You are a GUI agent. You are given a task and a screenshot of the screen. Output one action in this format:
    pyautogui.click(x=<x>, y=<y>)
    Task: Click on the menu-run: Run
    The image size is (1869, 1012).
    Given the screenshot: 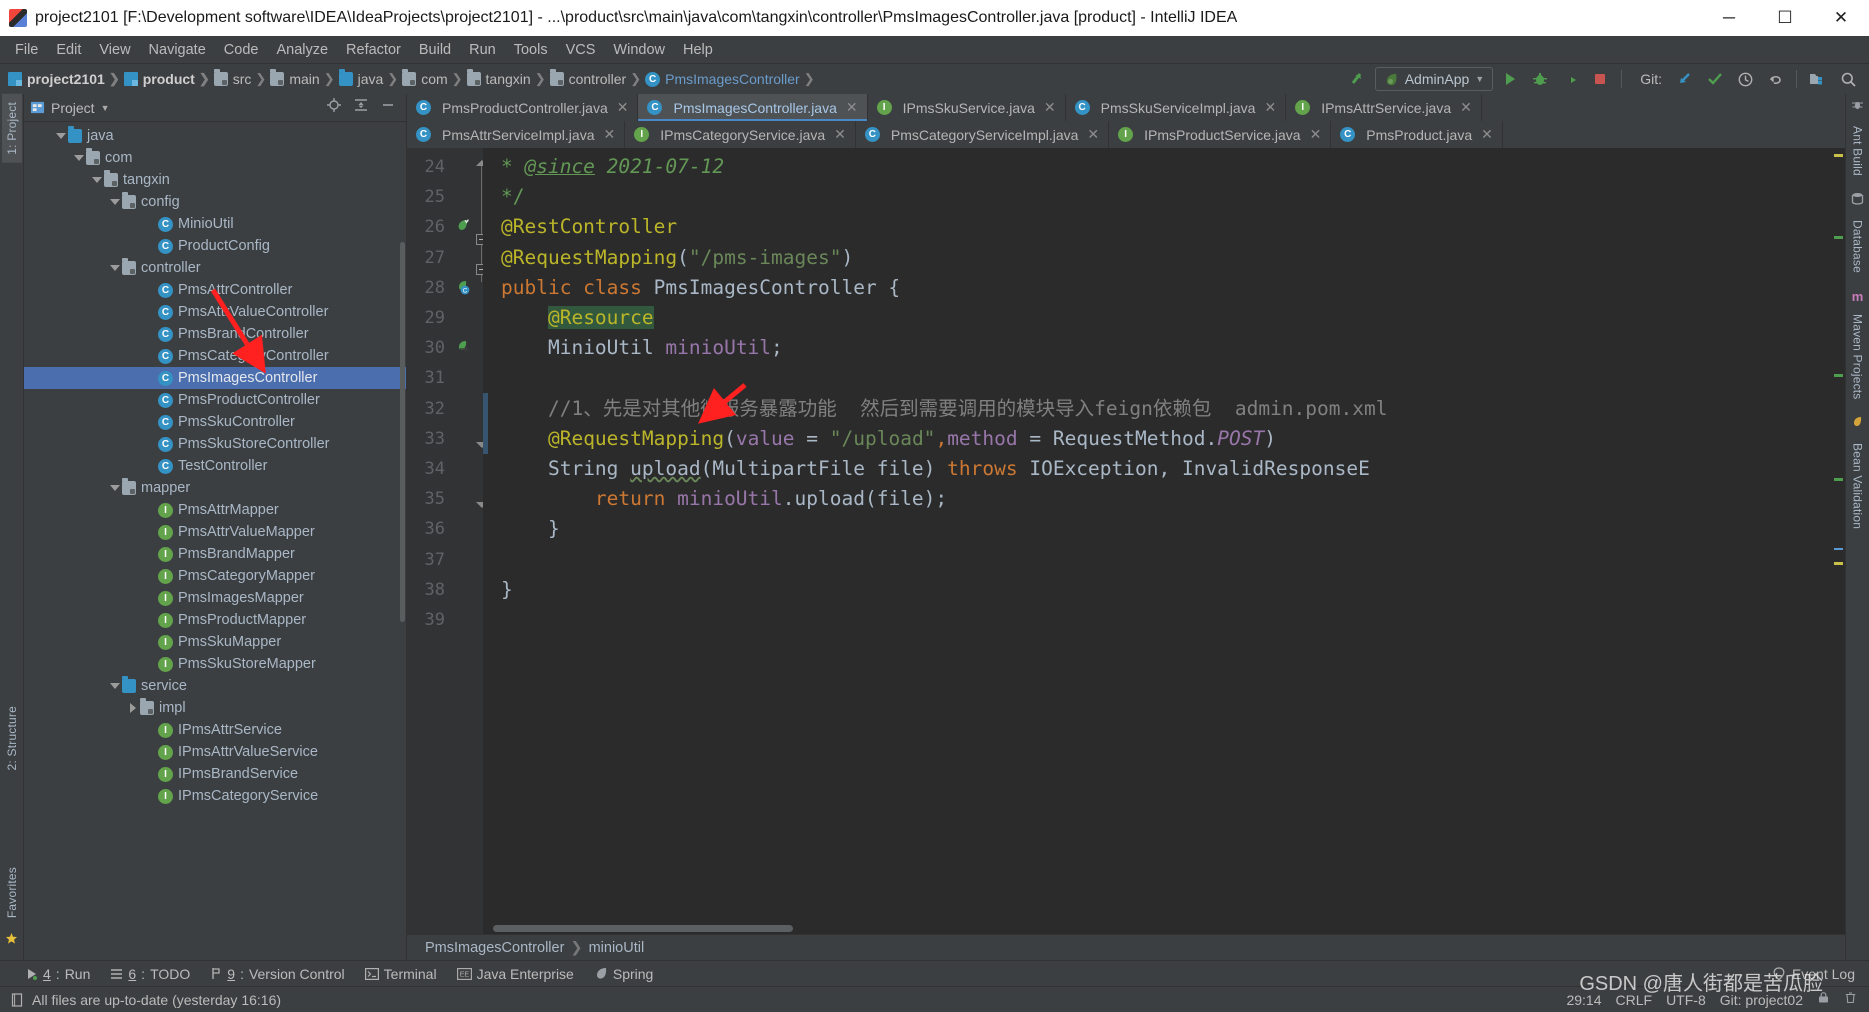 What is the action you would take?
    pyautogui.click(x=482, y=50)
    